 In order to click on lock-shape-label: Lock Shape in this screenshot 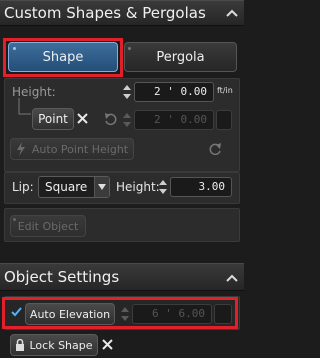, I will do `click(61, 345)`.